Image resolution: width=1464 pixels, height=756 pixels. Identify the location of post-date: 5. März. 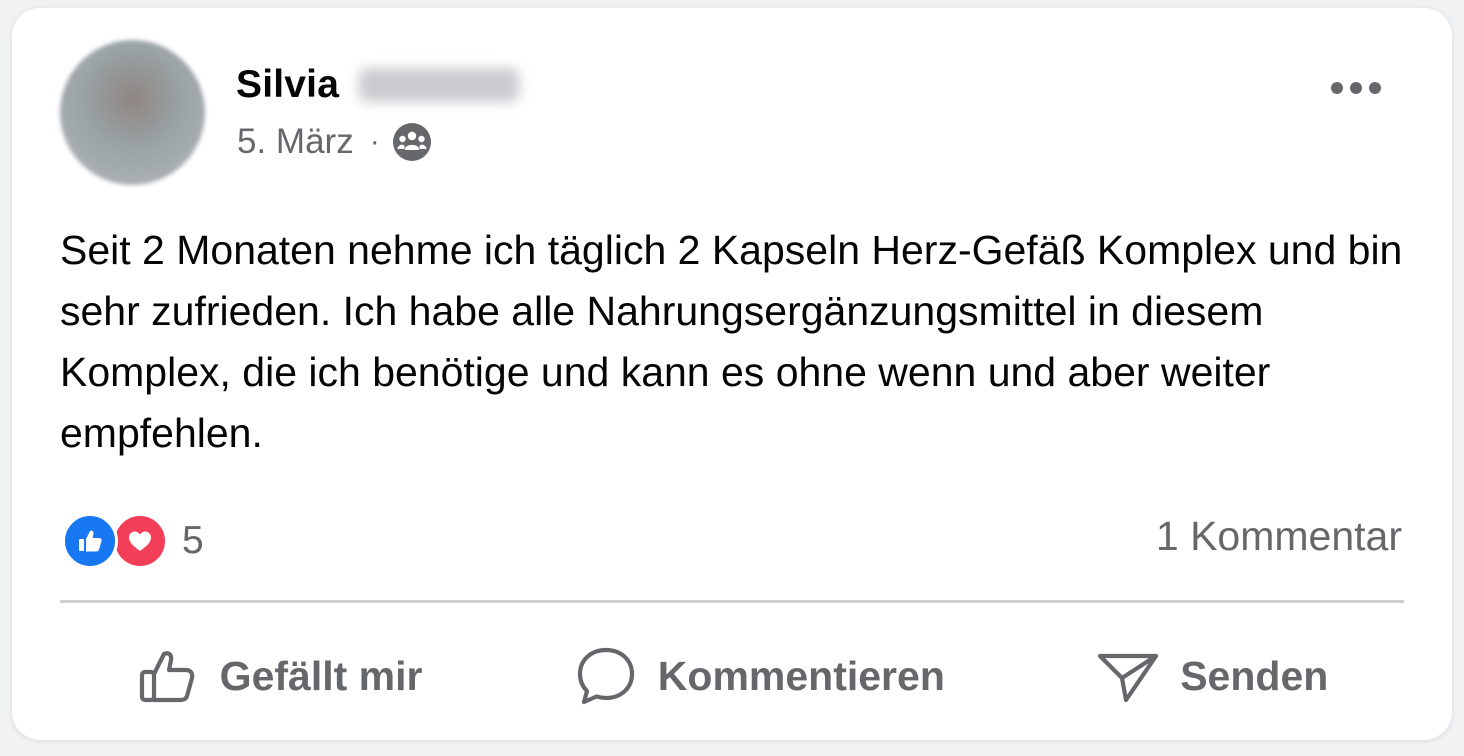
(295, 142).